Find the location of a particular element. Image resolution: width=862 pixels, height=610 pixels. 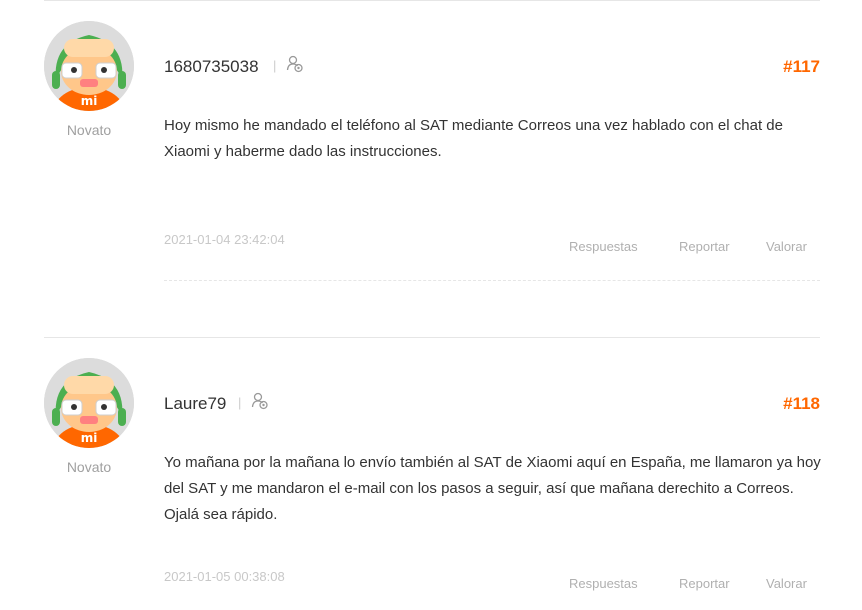

username: Laure79 is located at coordinates (195, 404).